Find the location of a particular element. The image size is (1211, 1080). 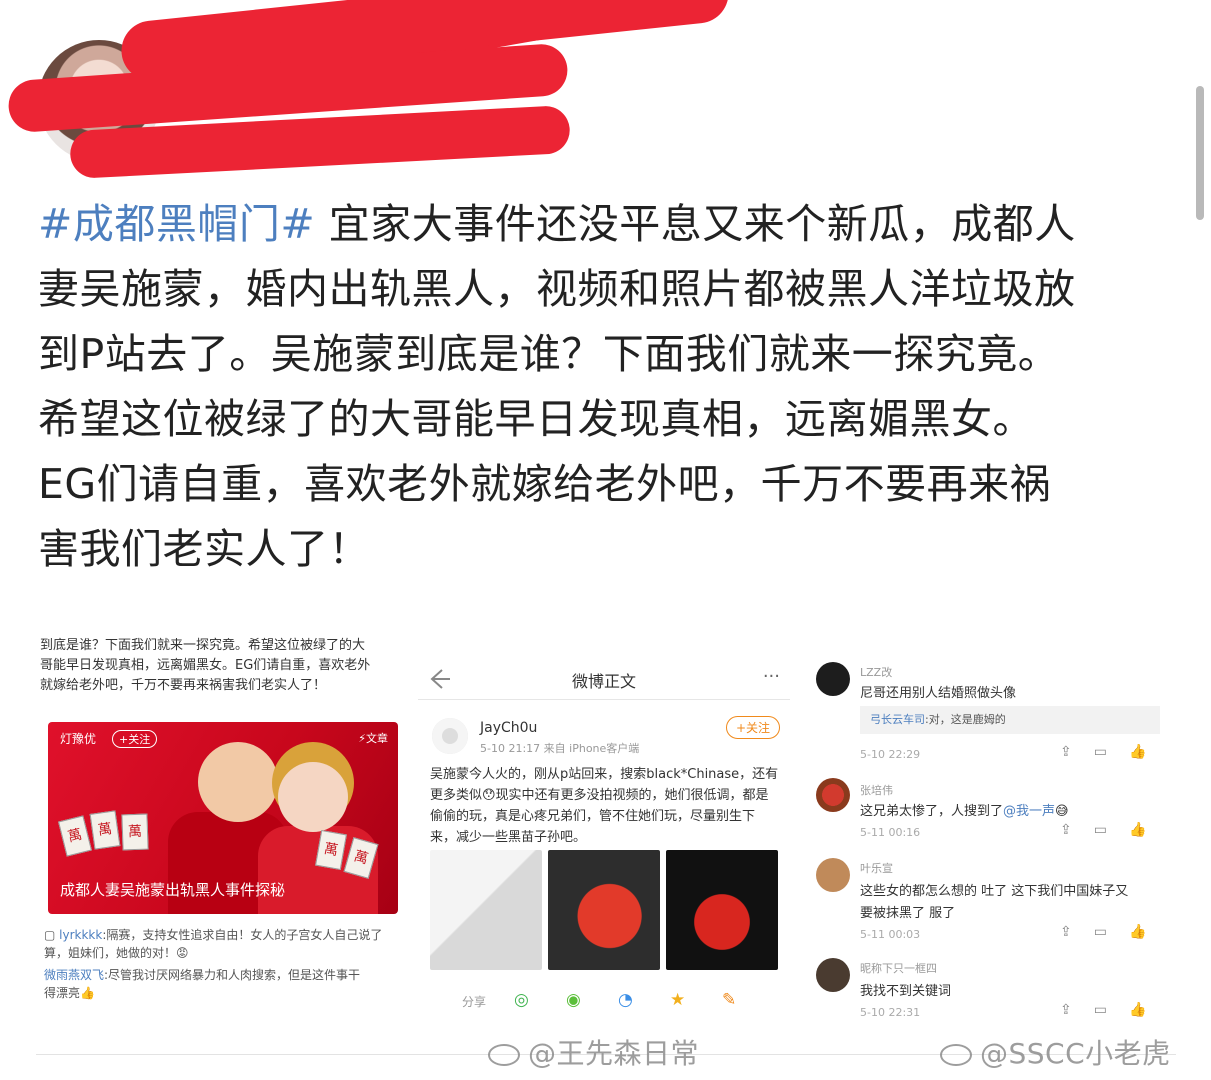

comment-time: 5-10 22:29 is located at coordinates (890, 754).